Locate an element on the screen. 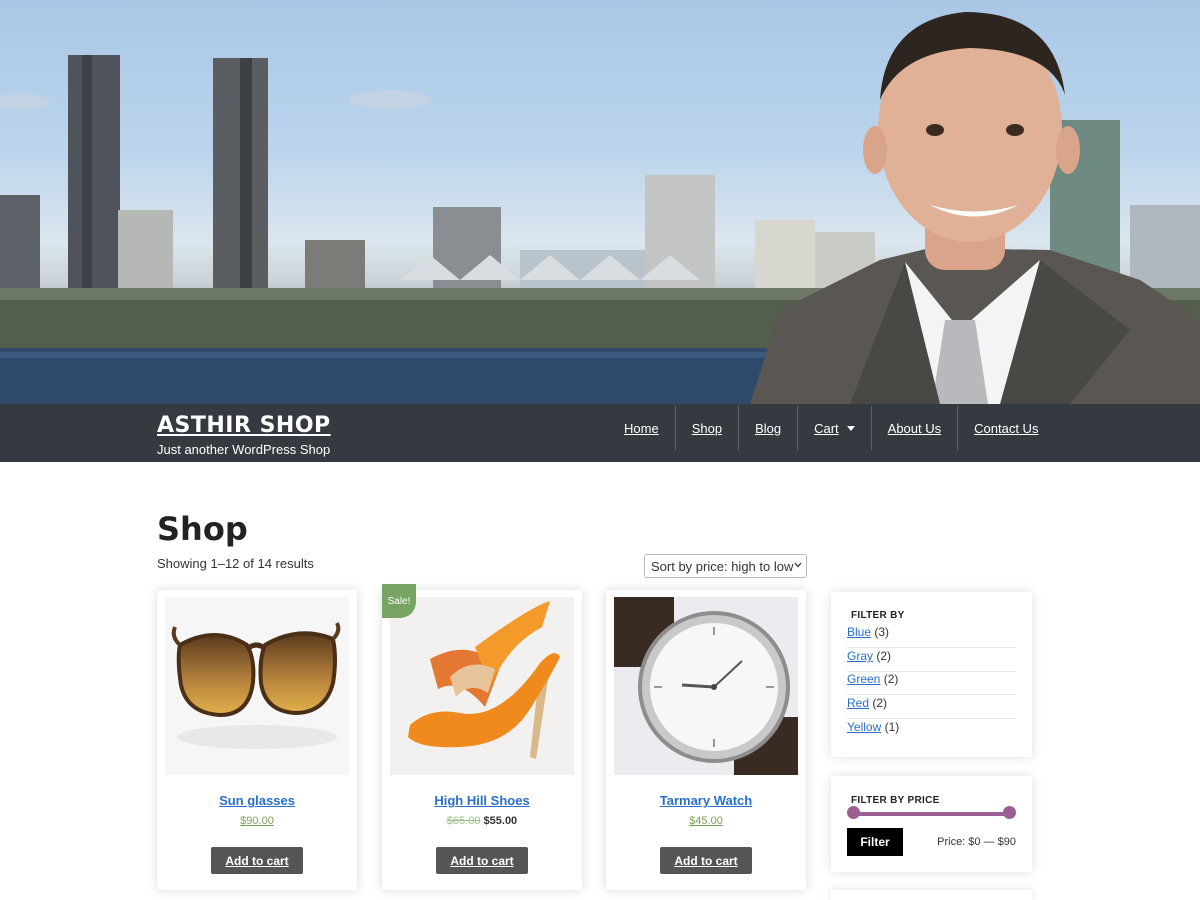 Image resolution: width=1200 pixels, height=900 pixels. filter-button: Filter is located at coordinates (875, 842).